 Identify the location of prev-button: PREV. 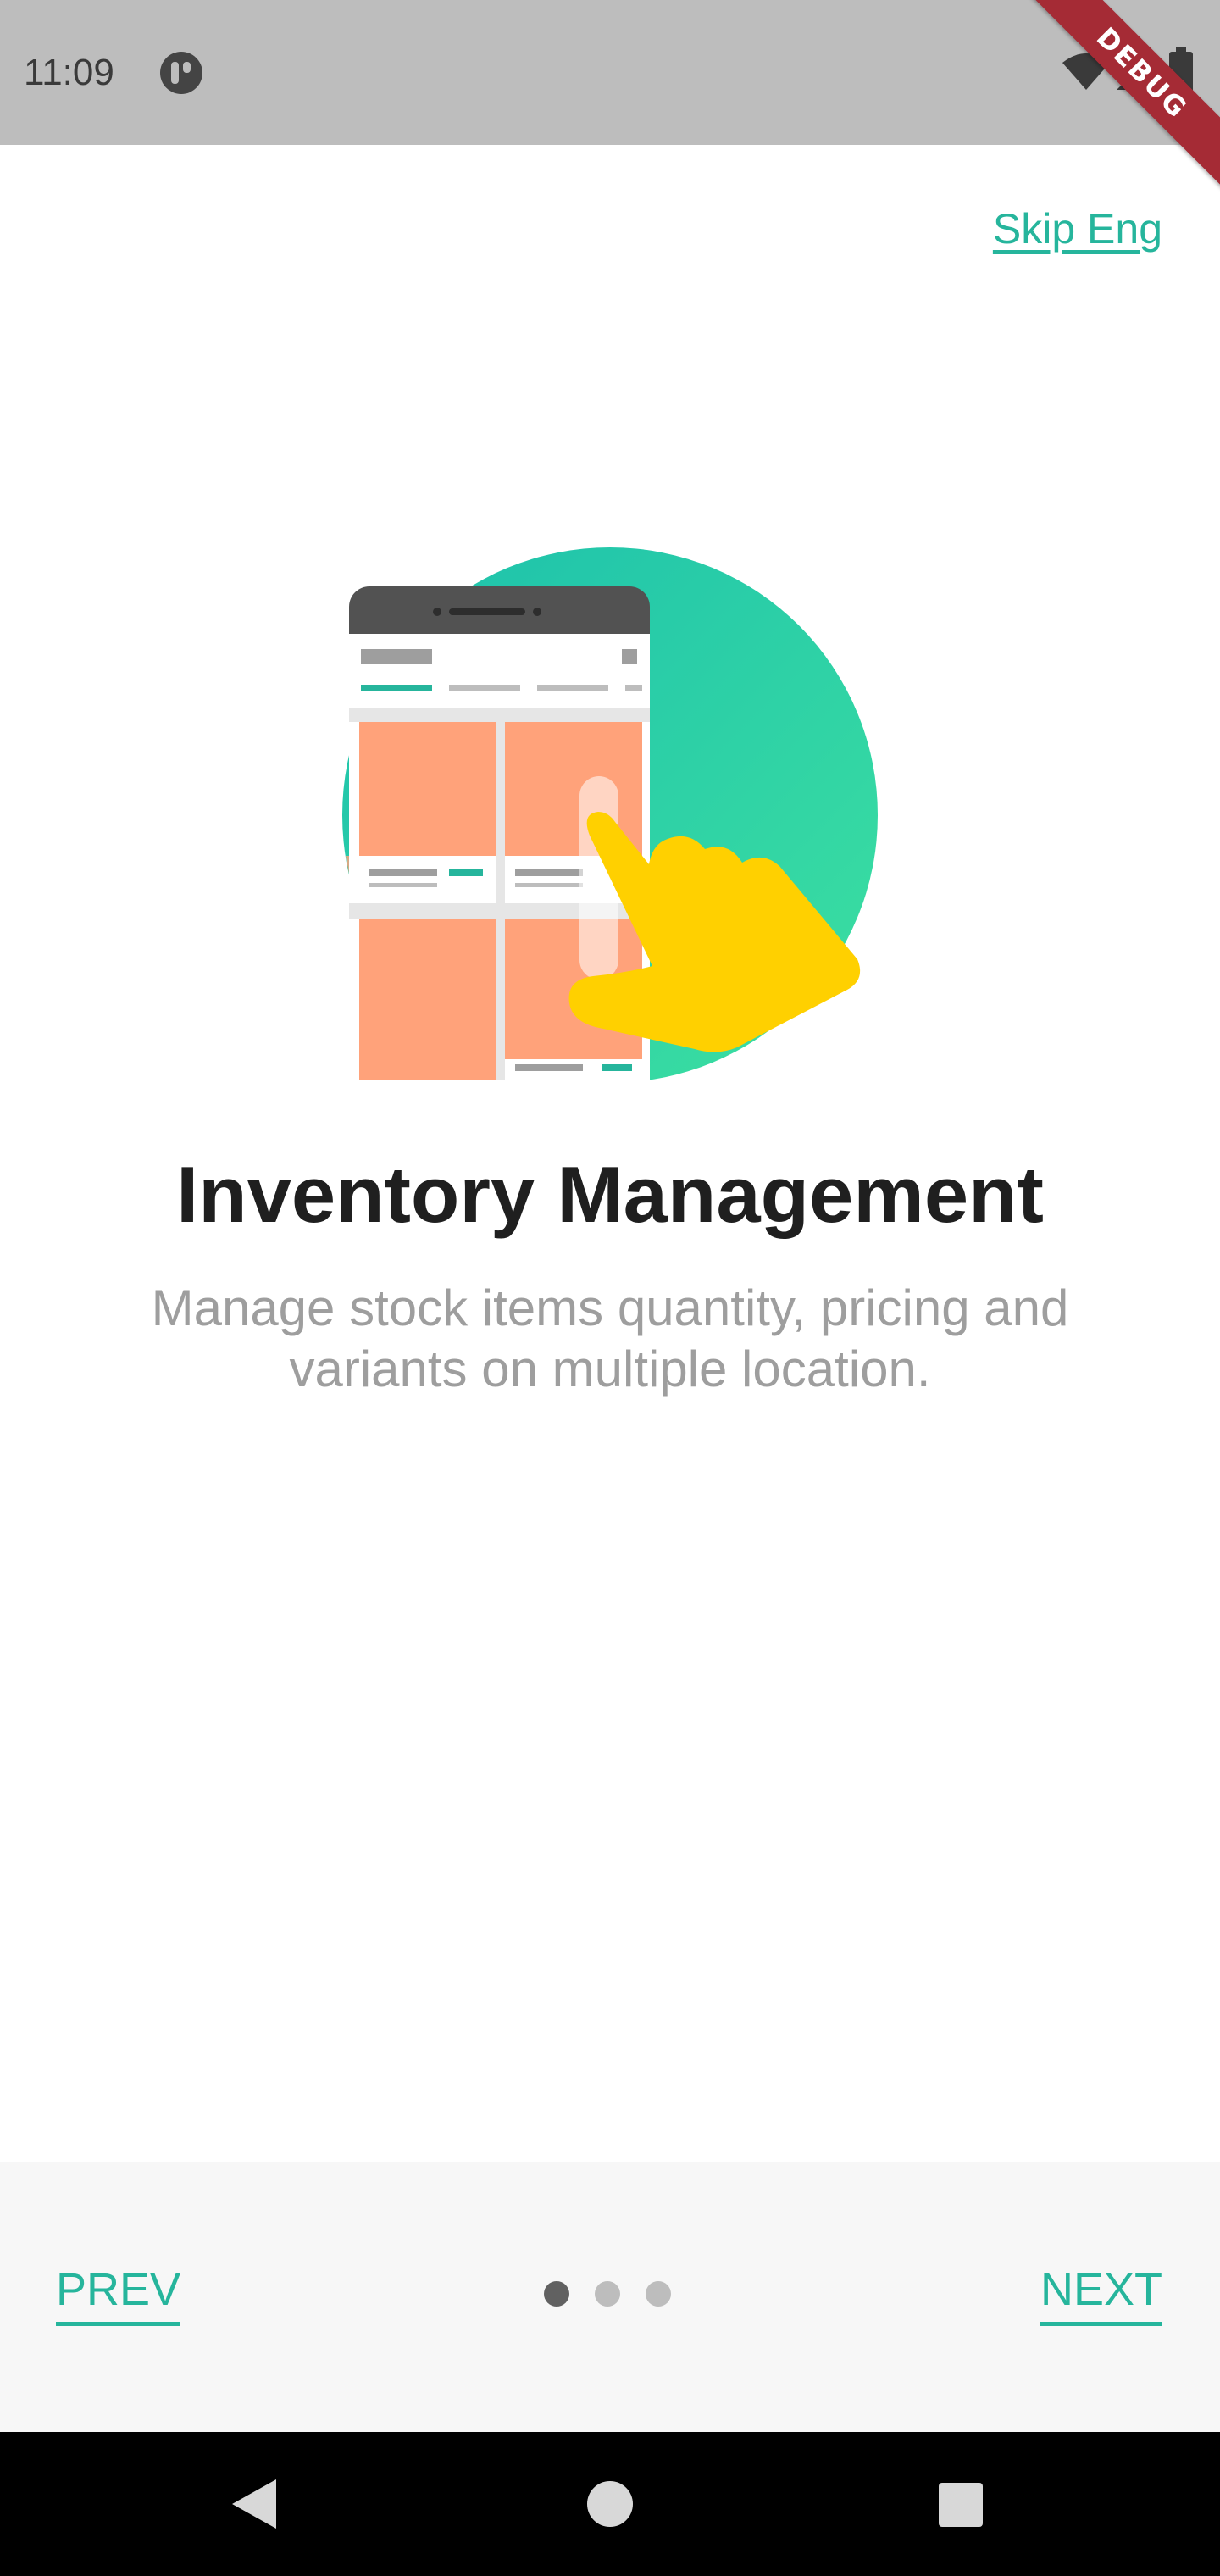
(118, 2294).